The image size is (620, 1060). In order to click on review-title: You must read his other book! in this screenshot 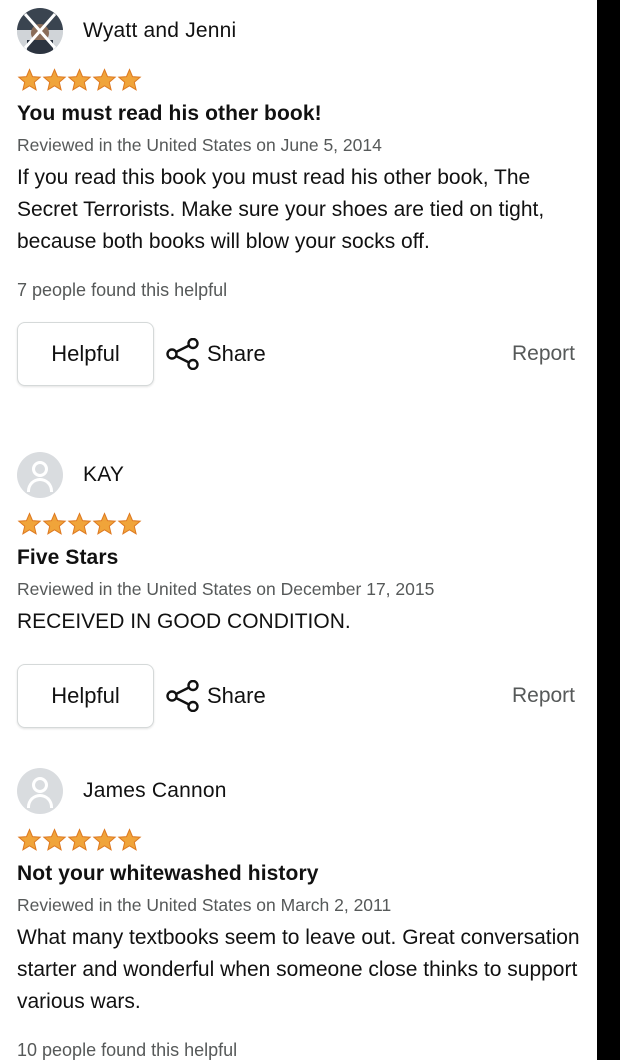, I will do `click(304, 114)`.